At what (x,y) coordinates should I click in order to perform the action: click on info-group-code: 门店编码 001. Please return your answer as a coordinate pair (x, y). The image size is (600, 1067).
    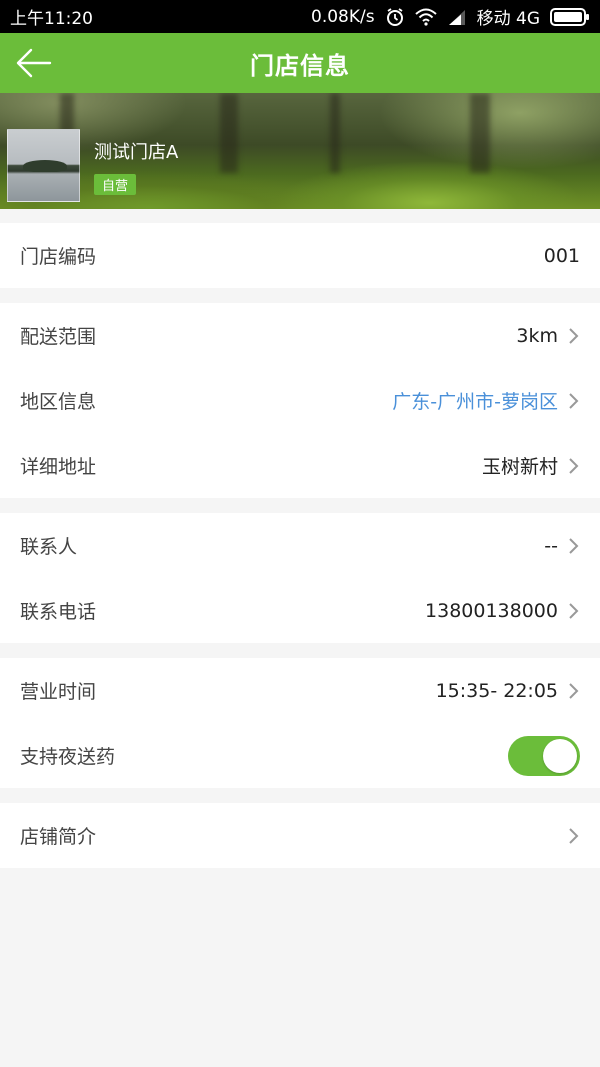
    Looking at the image, I should click on (300, 255).